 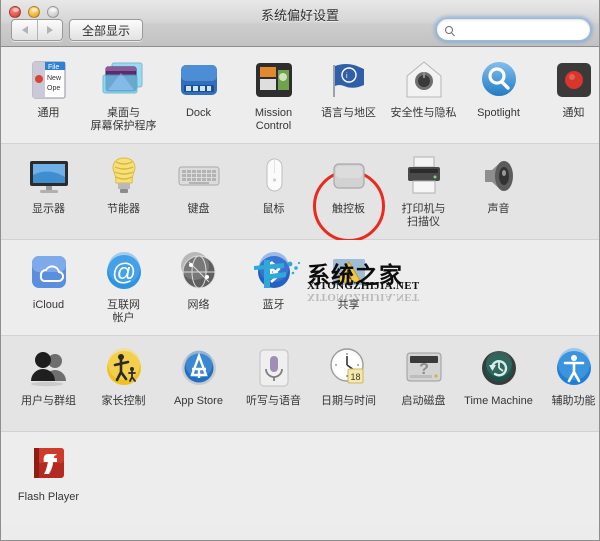 What do you see at coordinates (124, 368) in the screenshot?
I see `parental-controls-icon` at bounding box center [124, 368].